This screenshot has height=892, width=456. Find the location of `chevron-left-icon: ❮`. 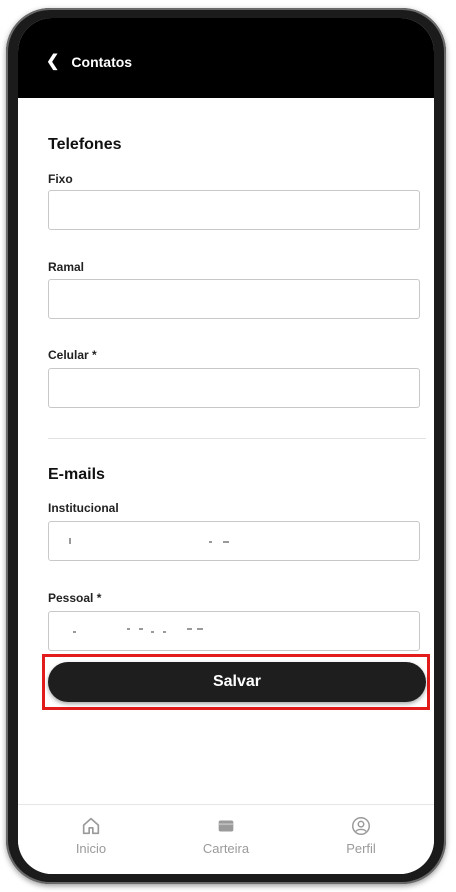

chevron-left-icon: ❮ is located at coordinates (53, 61).